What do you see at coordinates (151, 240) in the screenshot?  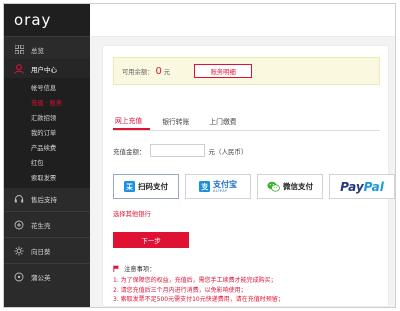 I see `next-step-button: 下一步` at bounding box center [151, 240].